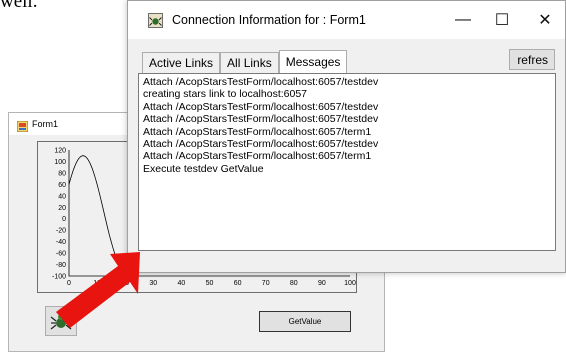 The height and width of the screenshot is (352, 566). Describe the element at coordinates (98, 290) in the screenshot. I see `red-arrow-icon` at that location.